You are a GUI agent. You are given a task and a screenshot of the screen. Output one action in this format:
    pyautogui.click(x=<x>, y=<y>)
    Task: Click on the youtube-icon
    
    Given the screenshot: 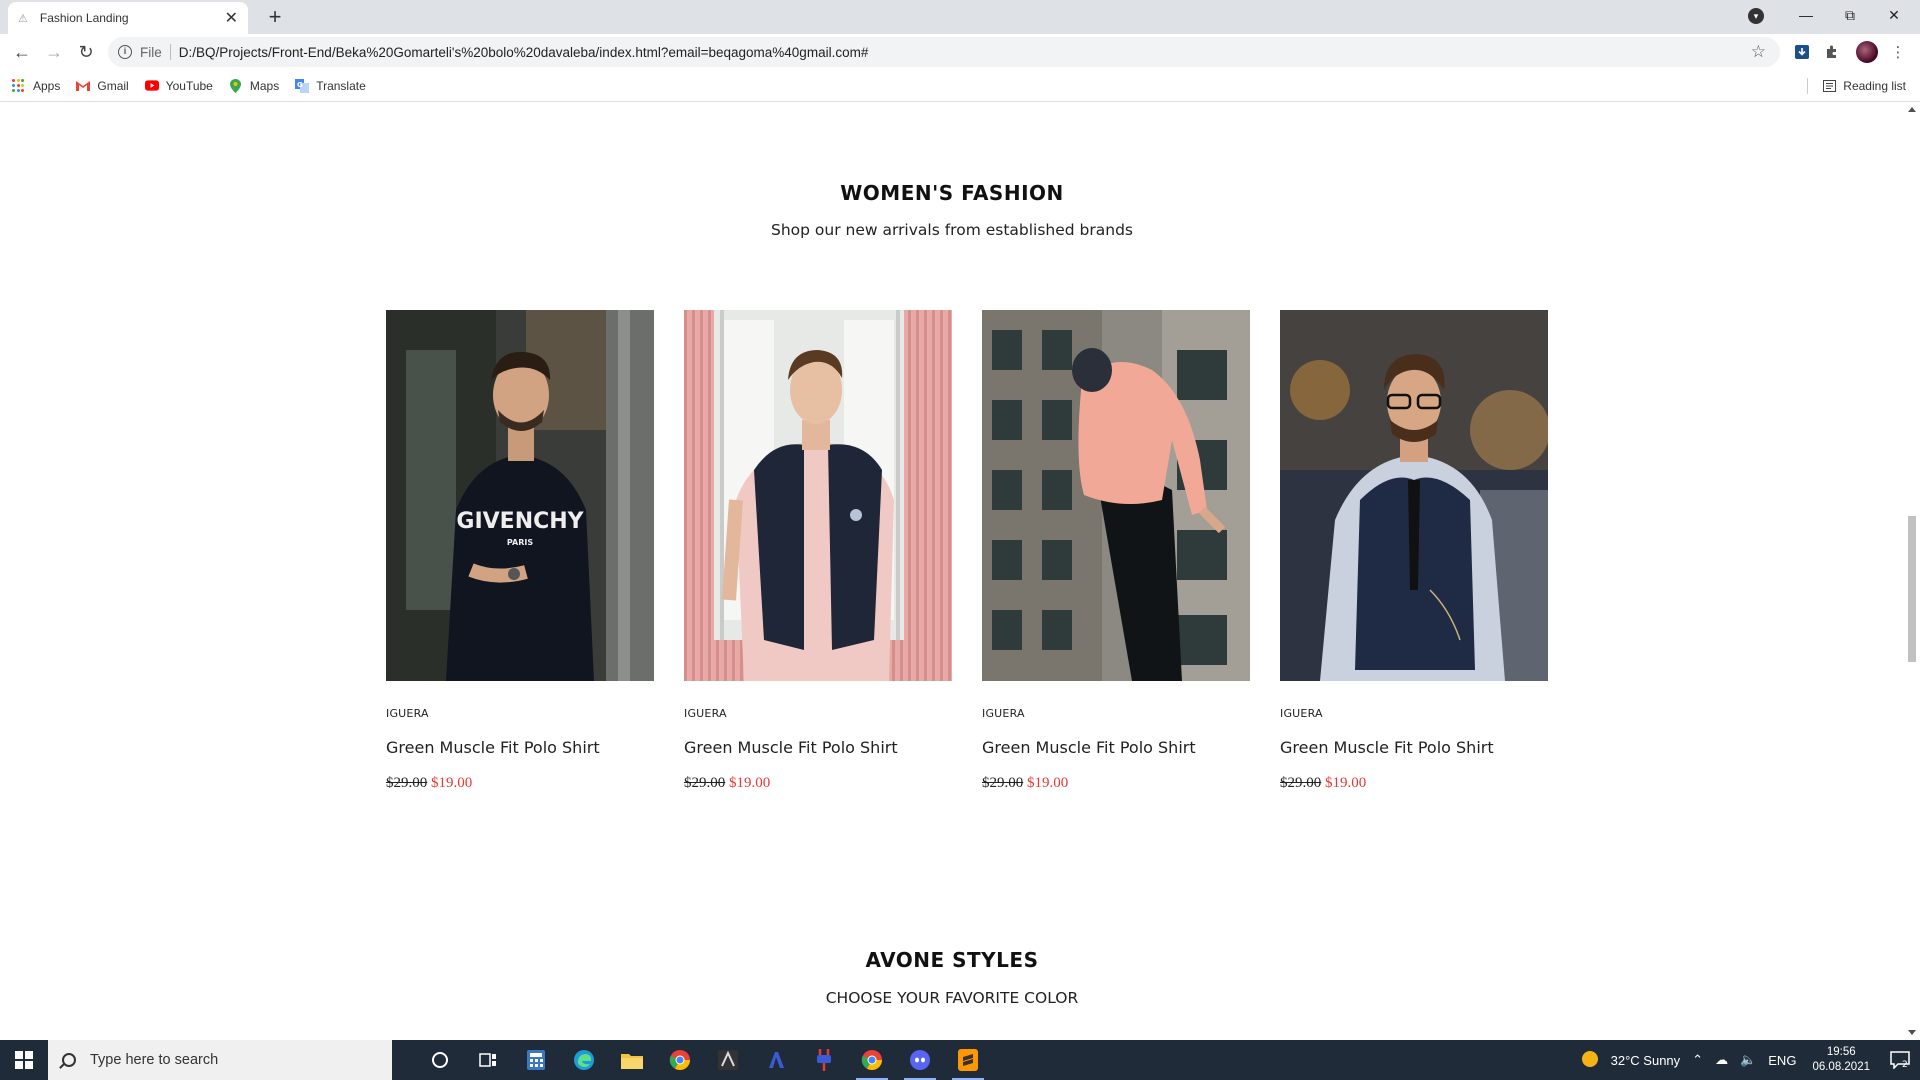 What is the action you would take?
    pyautogui.click(x=151, y=86)
    